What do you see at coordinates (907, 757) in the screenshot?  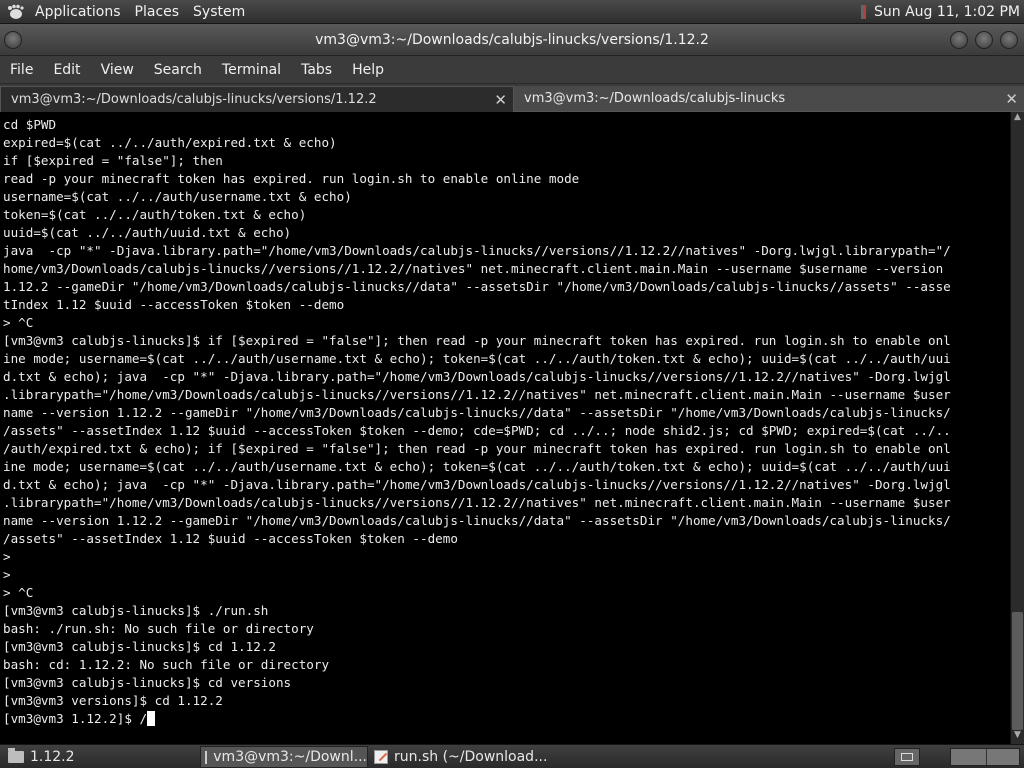 I see `show-desktop-button` at bounding box center [907, 757].